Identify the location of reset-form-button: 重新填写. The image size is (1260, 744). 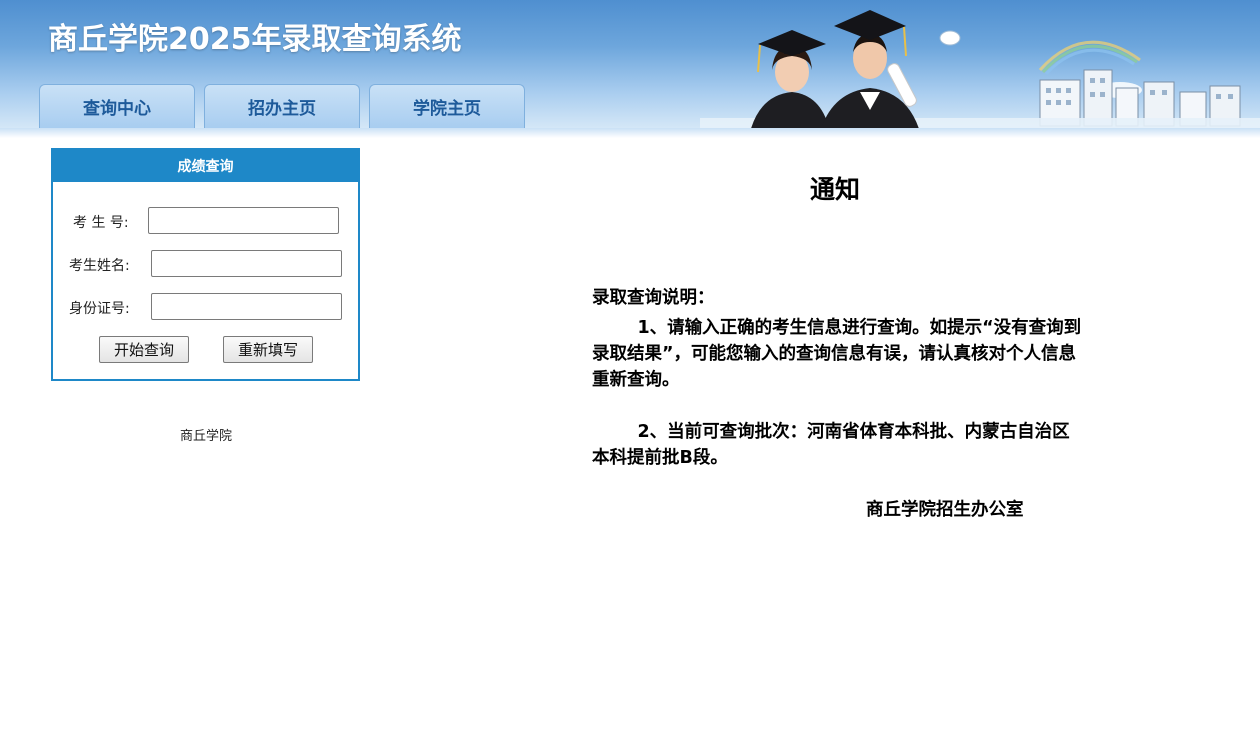
(268, 349).